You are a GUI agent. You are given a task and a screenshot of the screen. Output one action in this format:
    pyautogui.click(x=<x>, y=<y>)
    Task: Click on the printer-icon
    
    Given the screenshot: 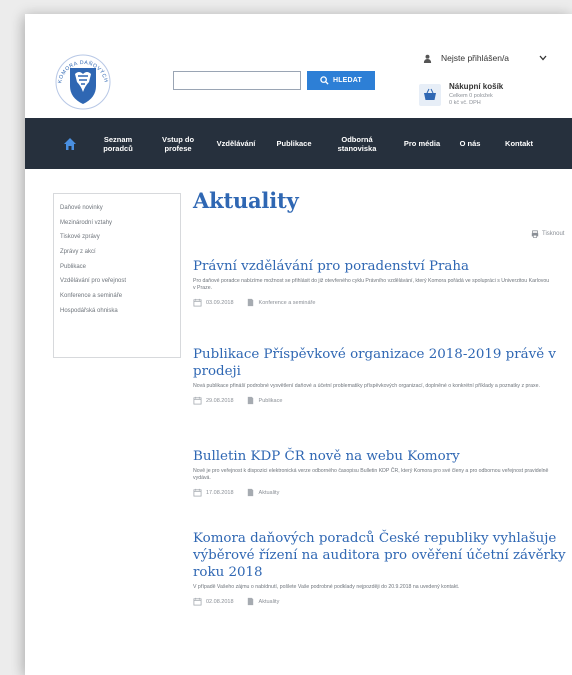 What is the action you would take?
    pyautogui.click(x=535, y=234)
    